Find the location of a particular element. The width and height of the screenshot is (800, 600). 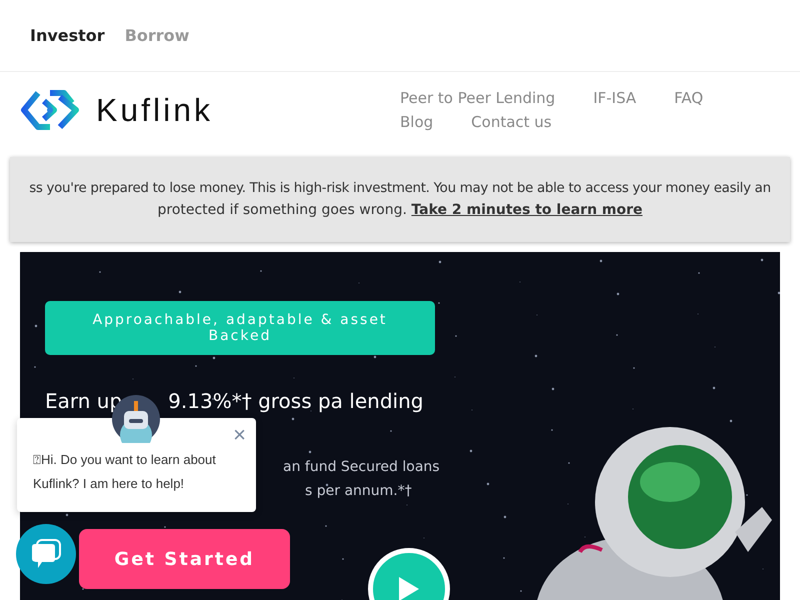

chat-message: ⍰Hi. Do you want to learn about Kuflink? I am here to help! is located at coordinates (125, 472).